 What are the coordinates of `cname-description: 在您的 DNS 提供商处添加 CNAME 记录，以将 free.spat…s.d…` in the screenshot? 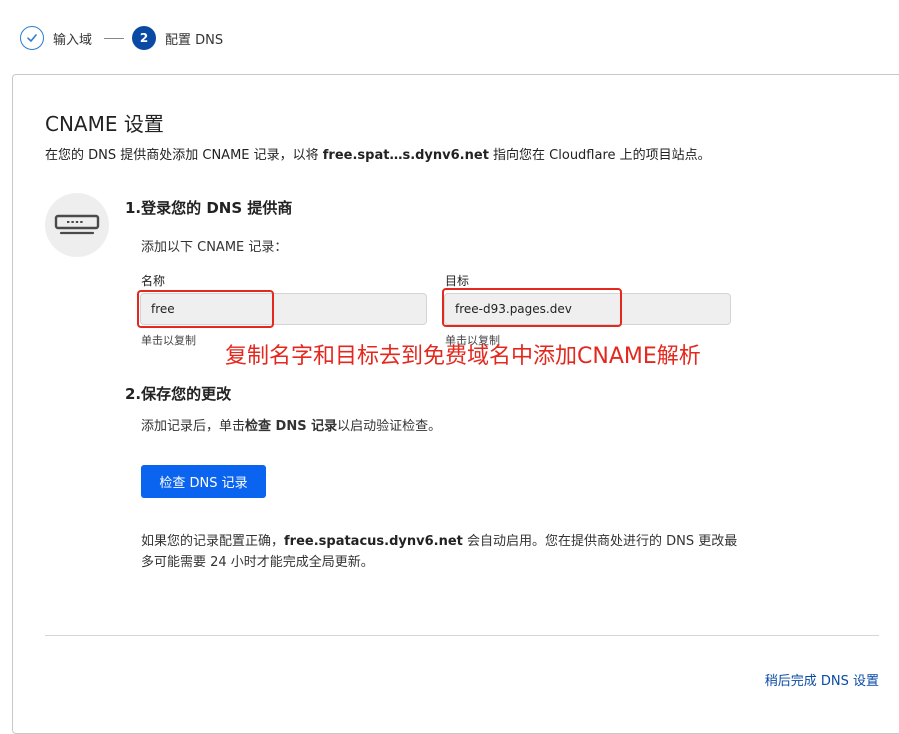 It's located at (378, 155).